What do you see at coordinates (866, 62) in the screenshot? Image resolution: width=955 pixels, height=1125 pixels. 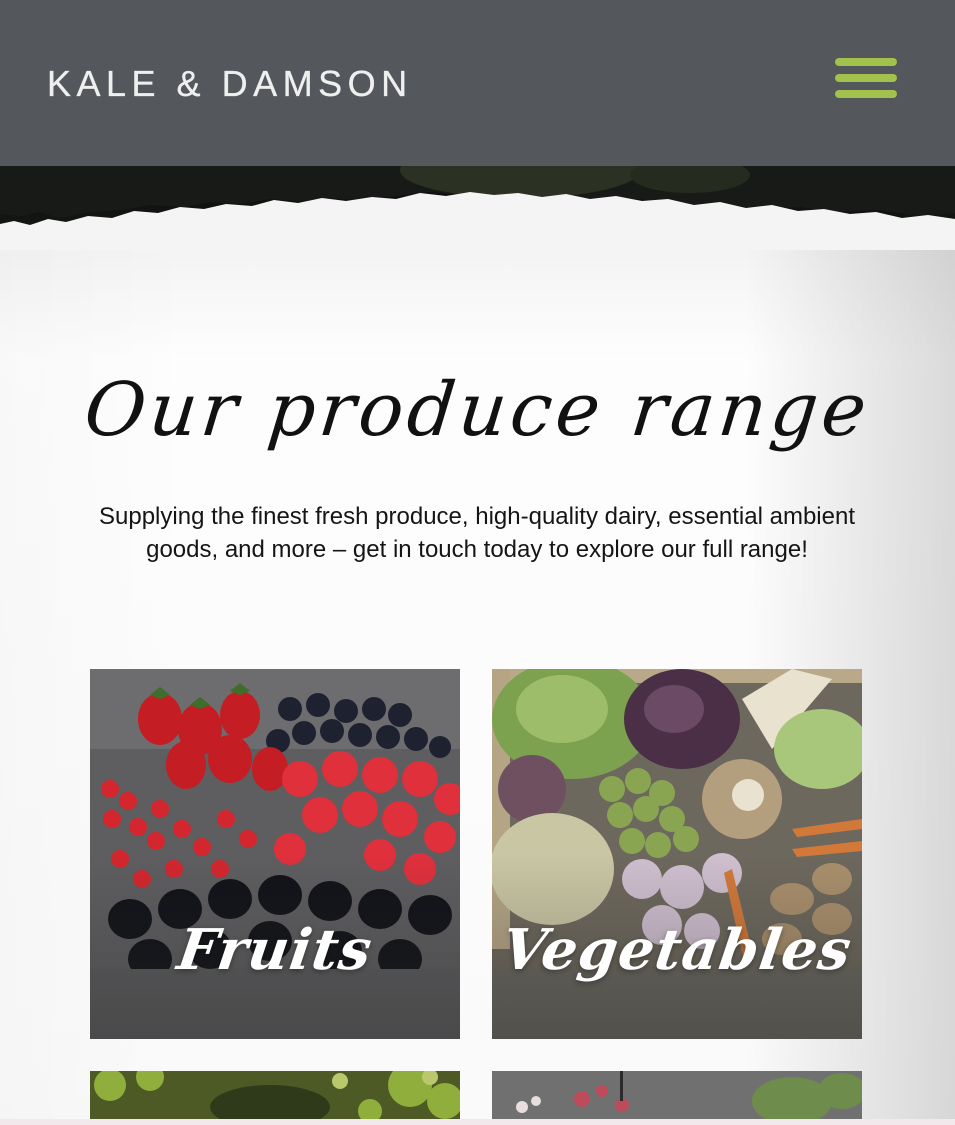 I see `menu-bar-top` at bounding box center [866, 62].